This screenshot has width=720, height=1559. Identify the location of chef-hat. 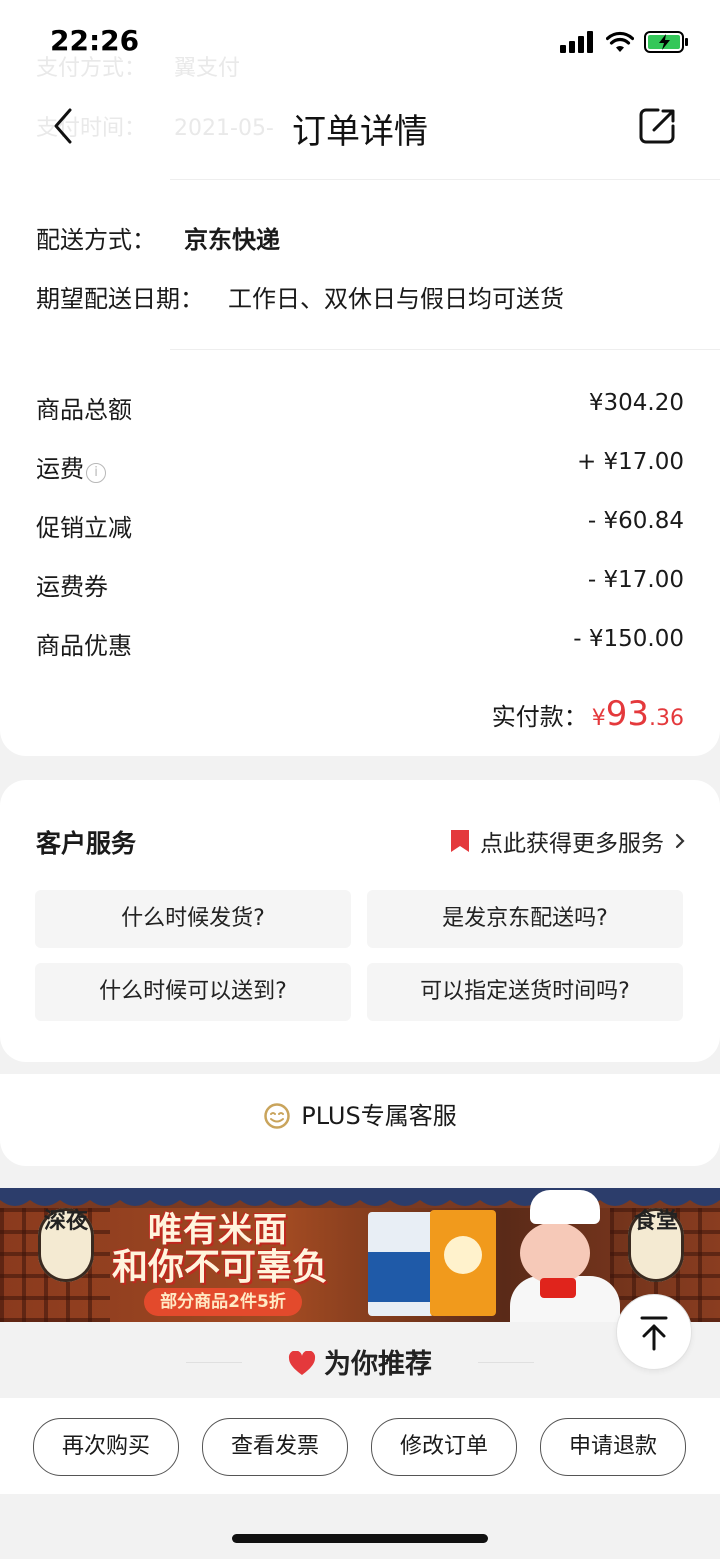
(565, 1207).